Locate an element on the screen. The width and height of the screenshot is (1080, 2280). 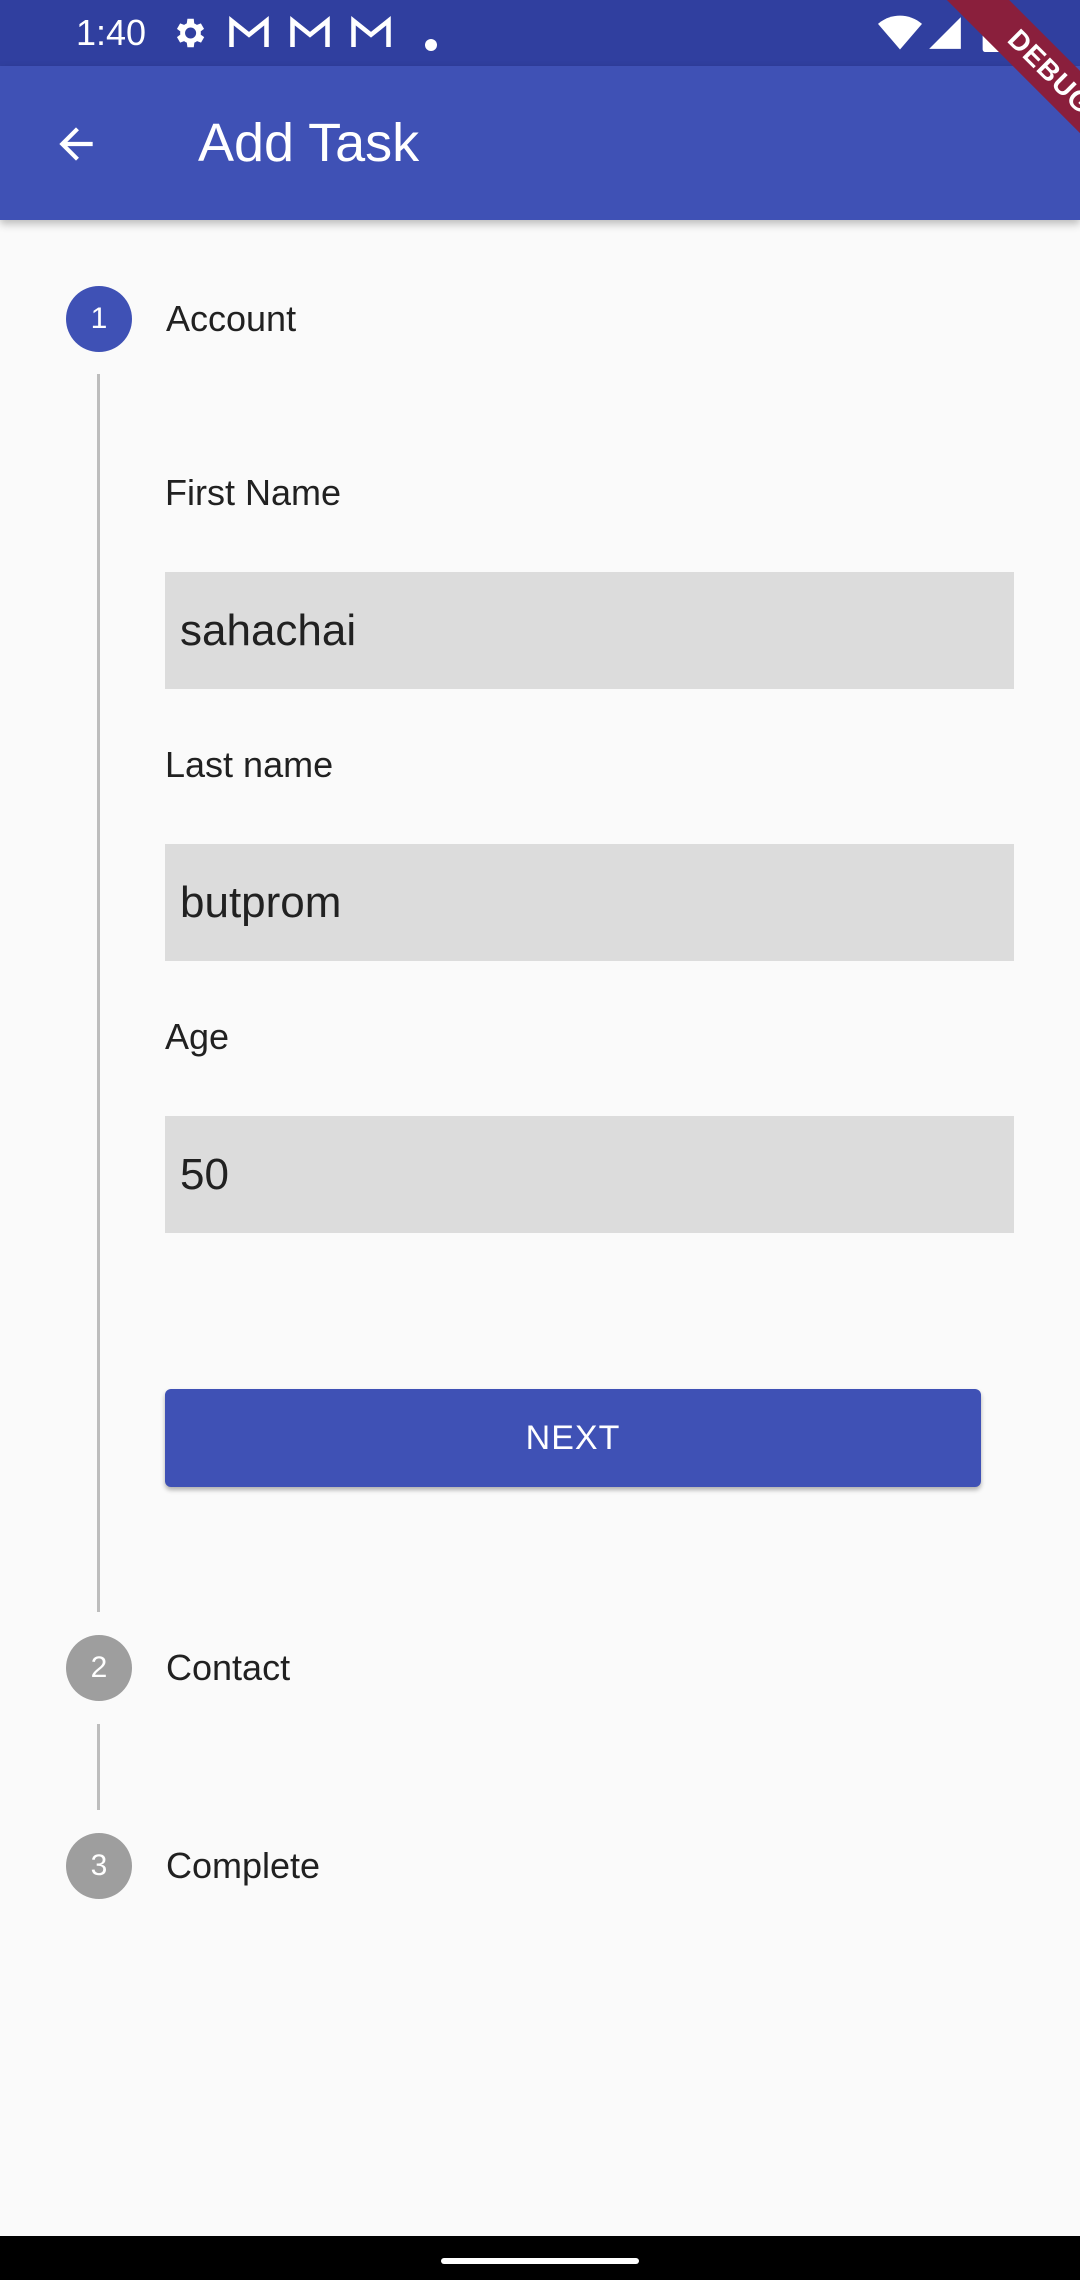
last-name-label: Last name is located at coordinates (249, 764).